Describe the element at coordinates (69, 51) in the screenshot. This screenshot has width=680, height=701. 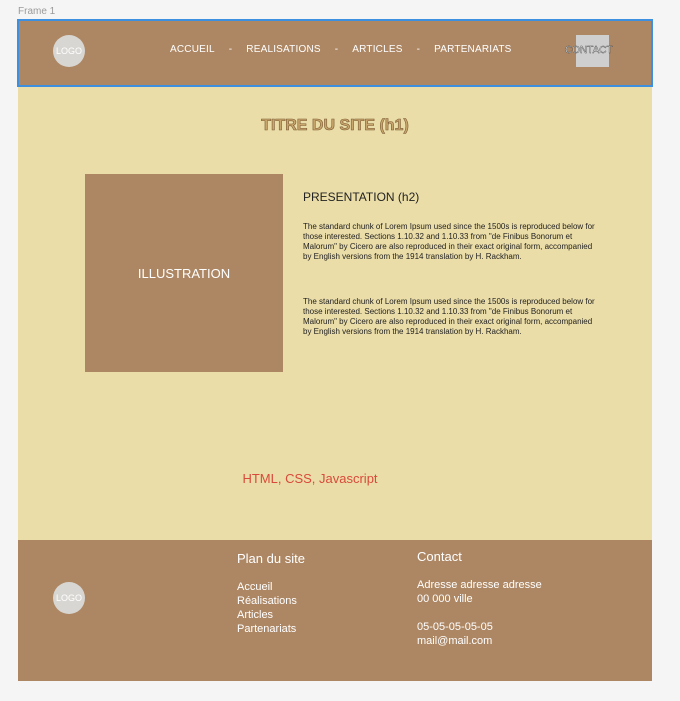
I see `header-logo: LOGO` at that location.